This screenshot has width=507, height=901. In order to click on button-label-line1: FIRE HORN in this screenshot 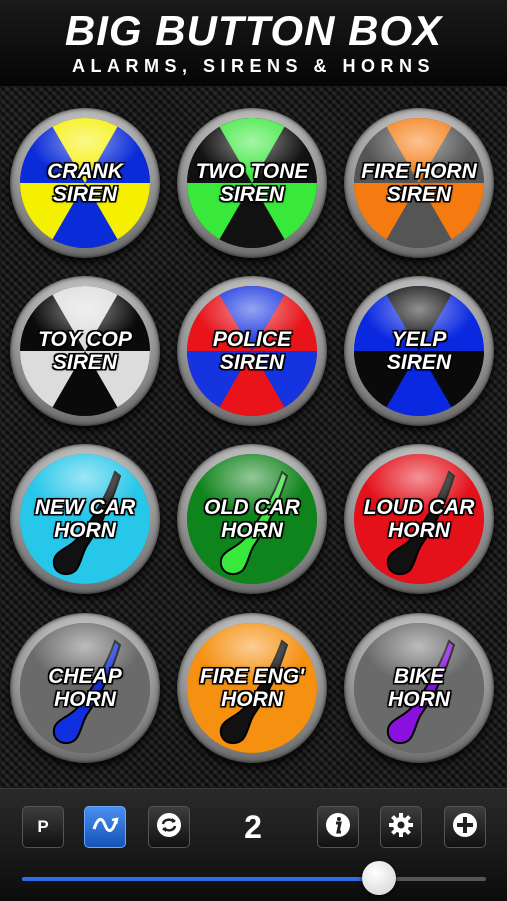, I will do `click(419, 171)`.